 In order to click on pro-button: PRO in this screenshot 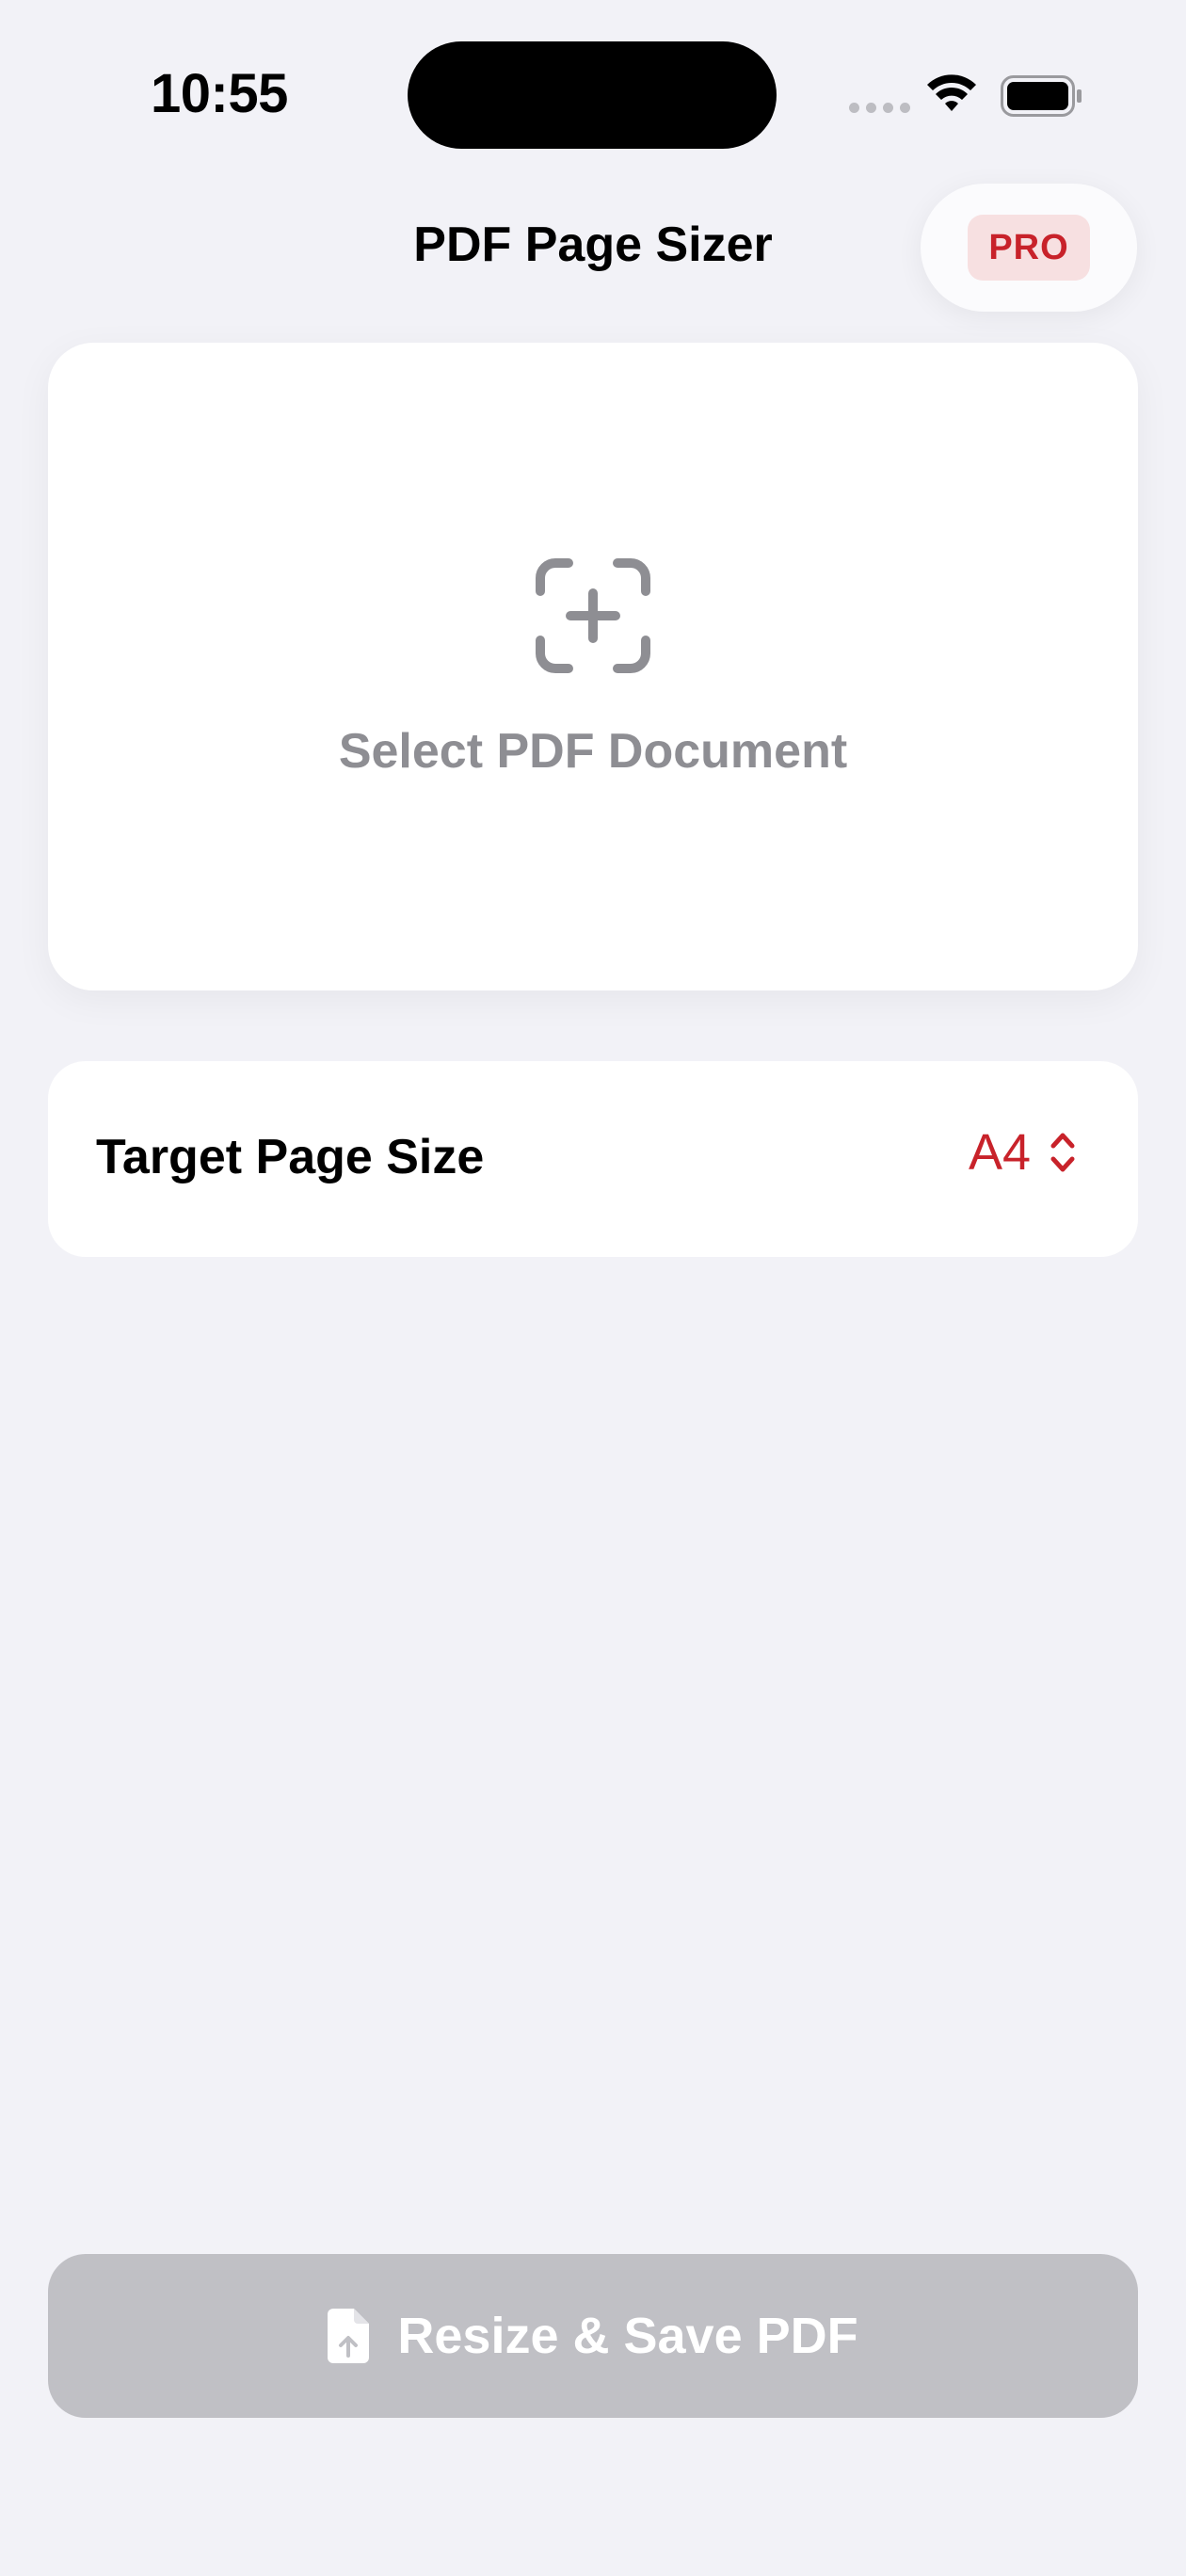, I will do `click(1029, 248)`.